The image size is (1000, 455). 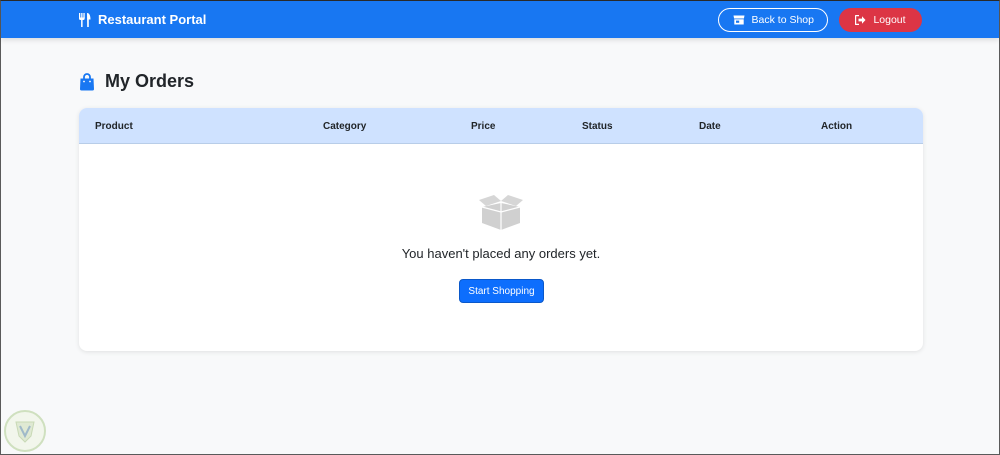 I want to click on brand-name: Restaurant Portal, so click(x=152, y=19).